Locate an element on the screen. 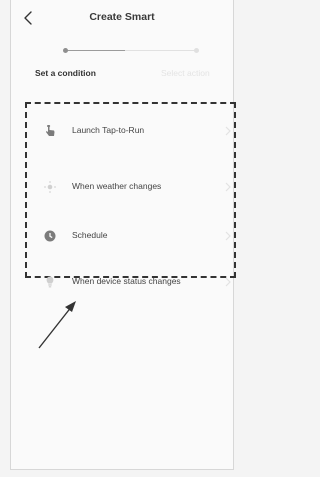  device-icon is located at coordinates (50, 282).